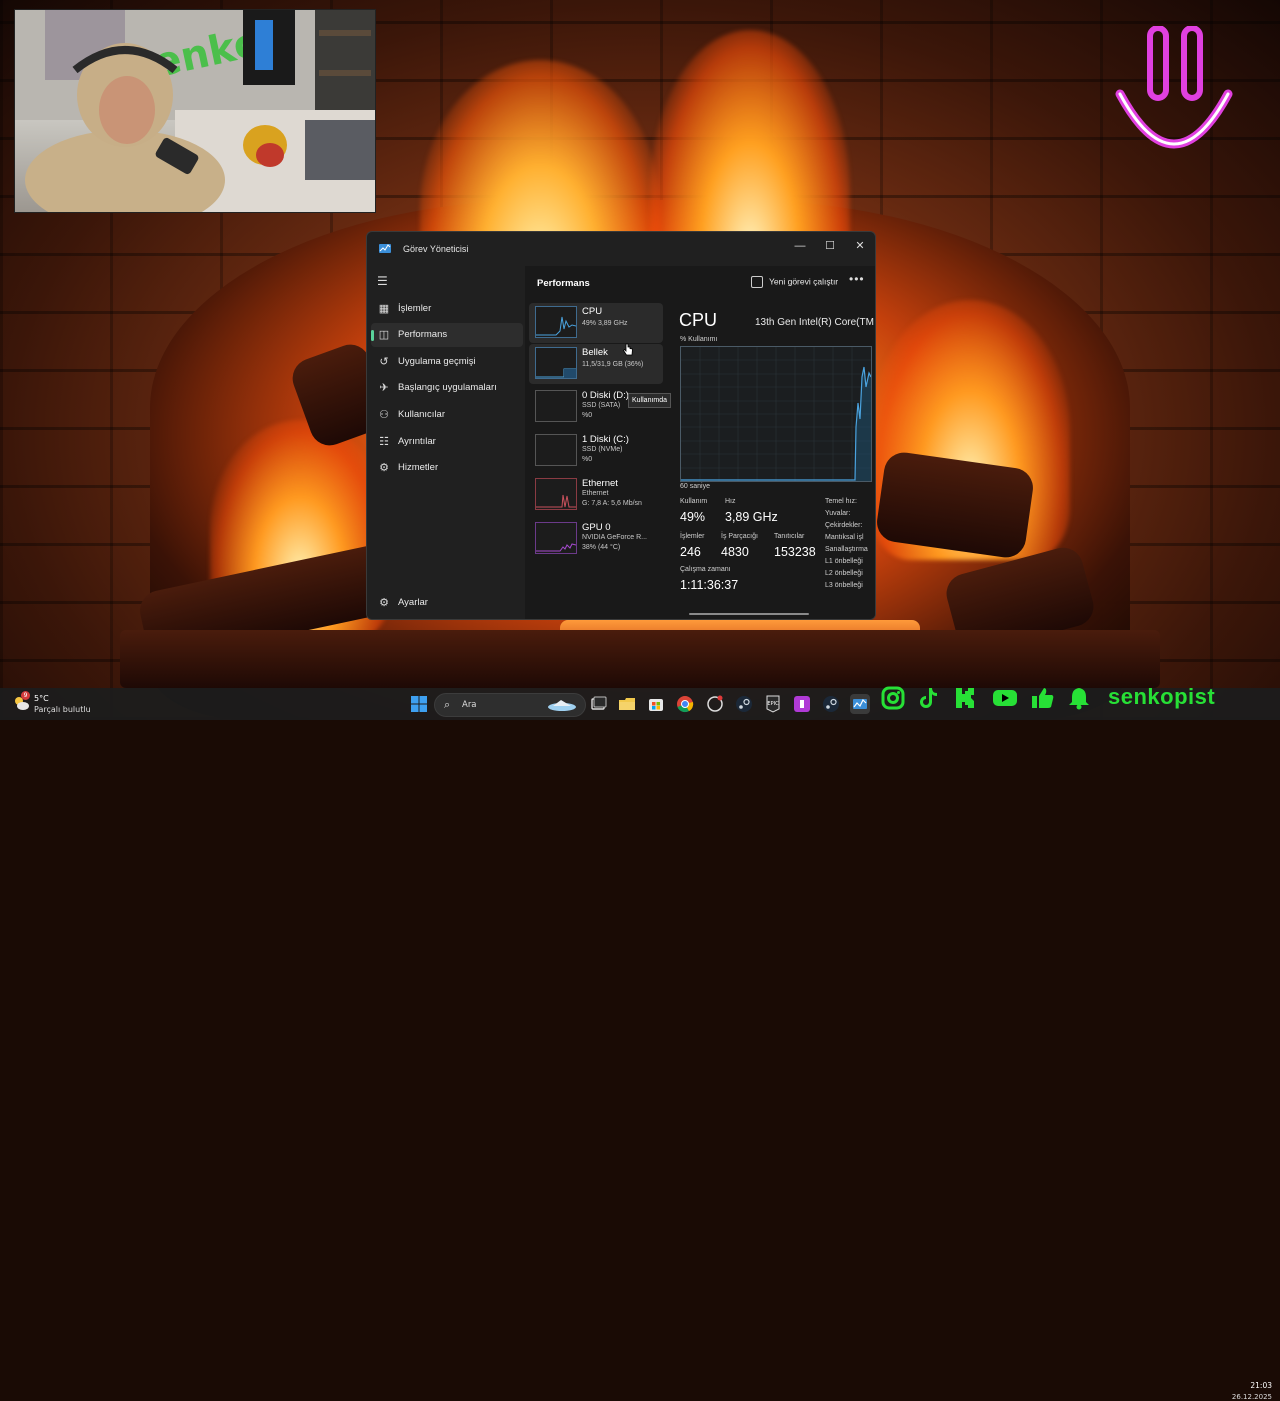  Describe the element at coordinates (844, 585) in the screenshot. I see `spec-label: L3 önbelleği` at that location.